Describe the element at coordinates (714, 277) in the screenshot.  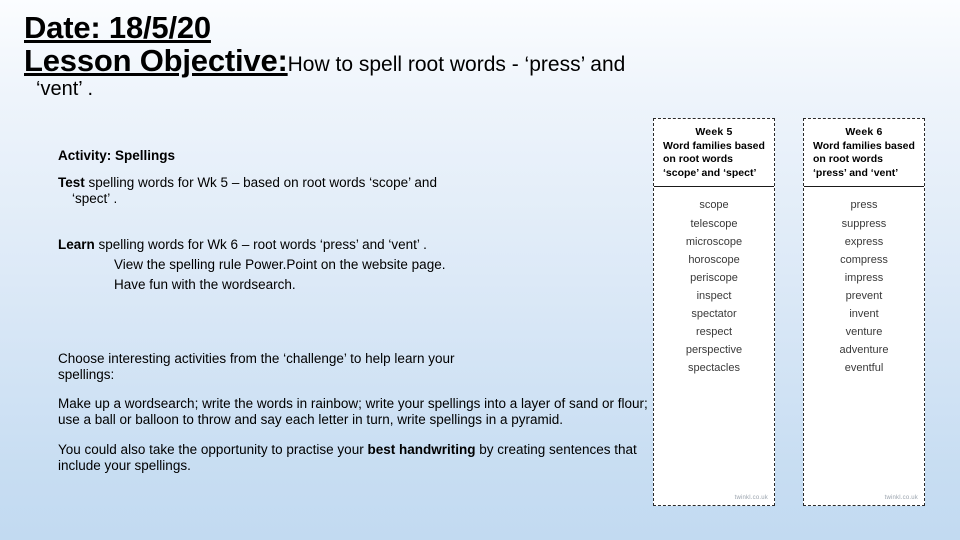
I see `list-item: periscope` at that location.